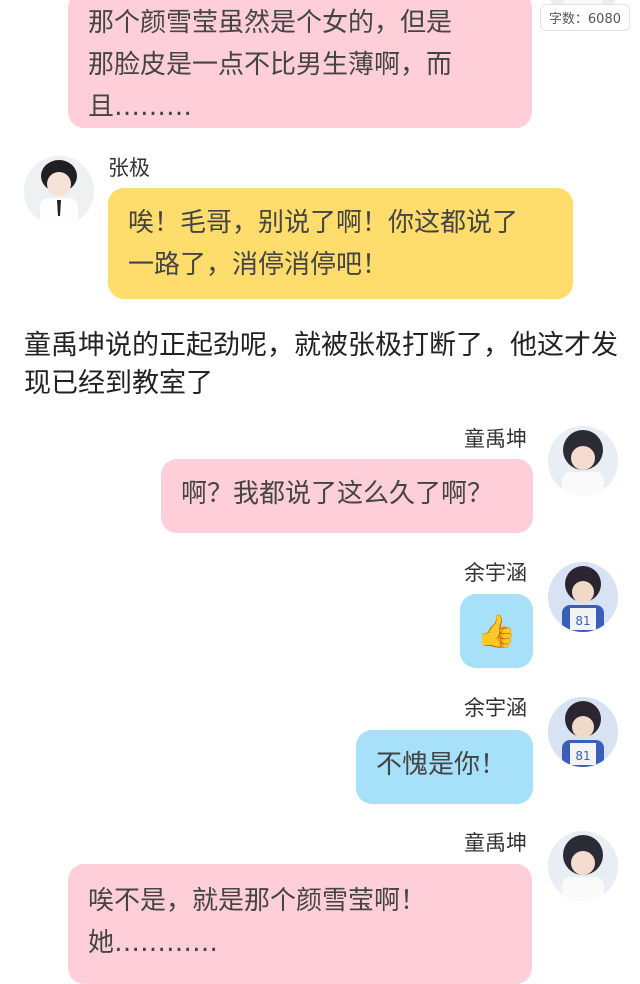 The width and height of the screenshot is (640, 984). What do you see at coordinates (337, 494) in the screenshot?
I see `message-text: 啊？我都说了这么久了啊？` at bounding box center [337, 494].